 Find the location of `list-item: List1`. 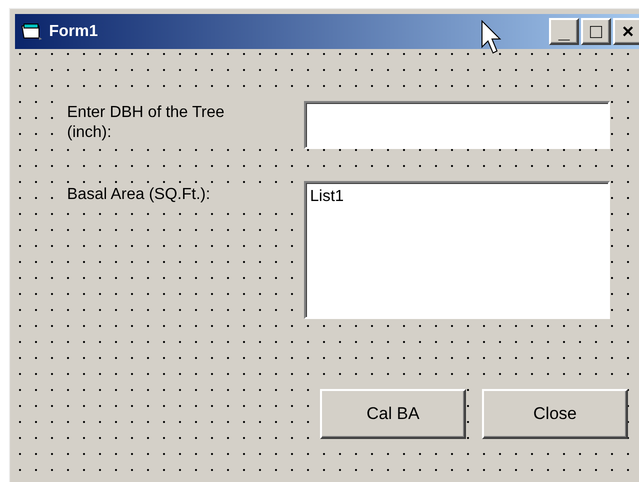

list-item: List1 is located at coordinates (457, 197).